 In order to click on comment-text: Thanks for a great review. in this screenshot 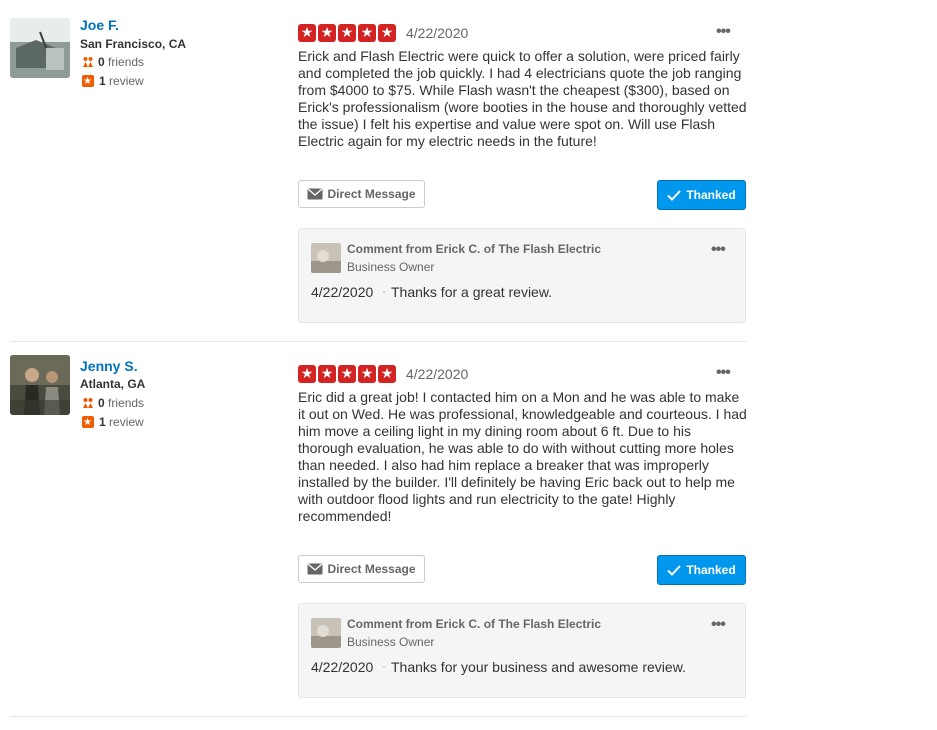, I will do `click(472, 292)`.